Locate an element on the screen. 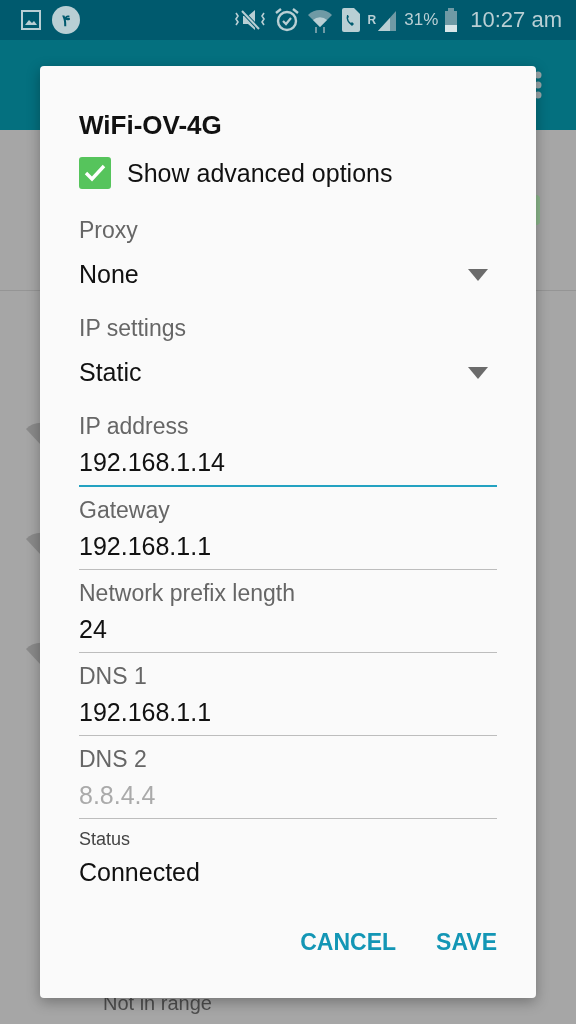 The height and width of the screenshot is (1024, 576). status-label: Status is located at coordinates (105, 839).